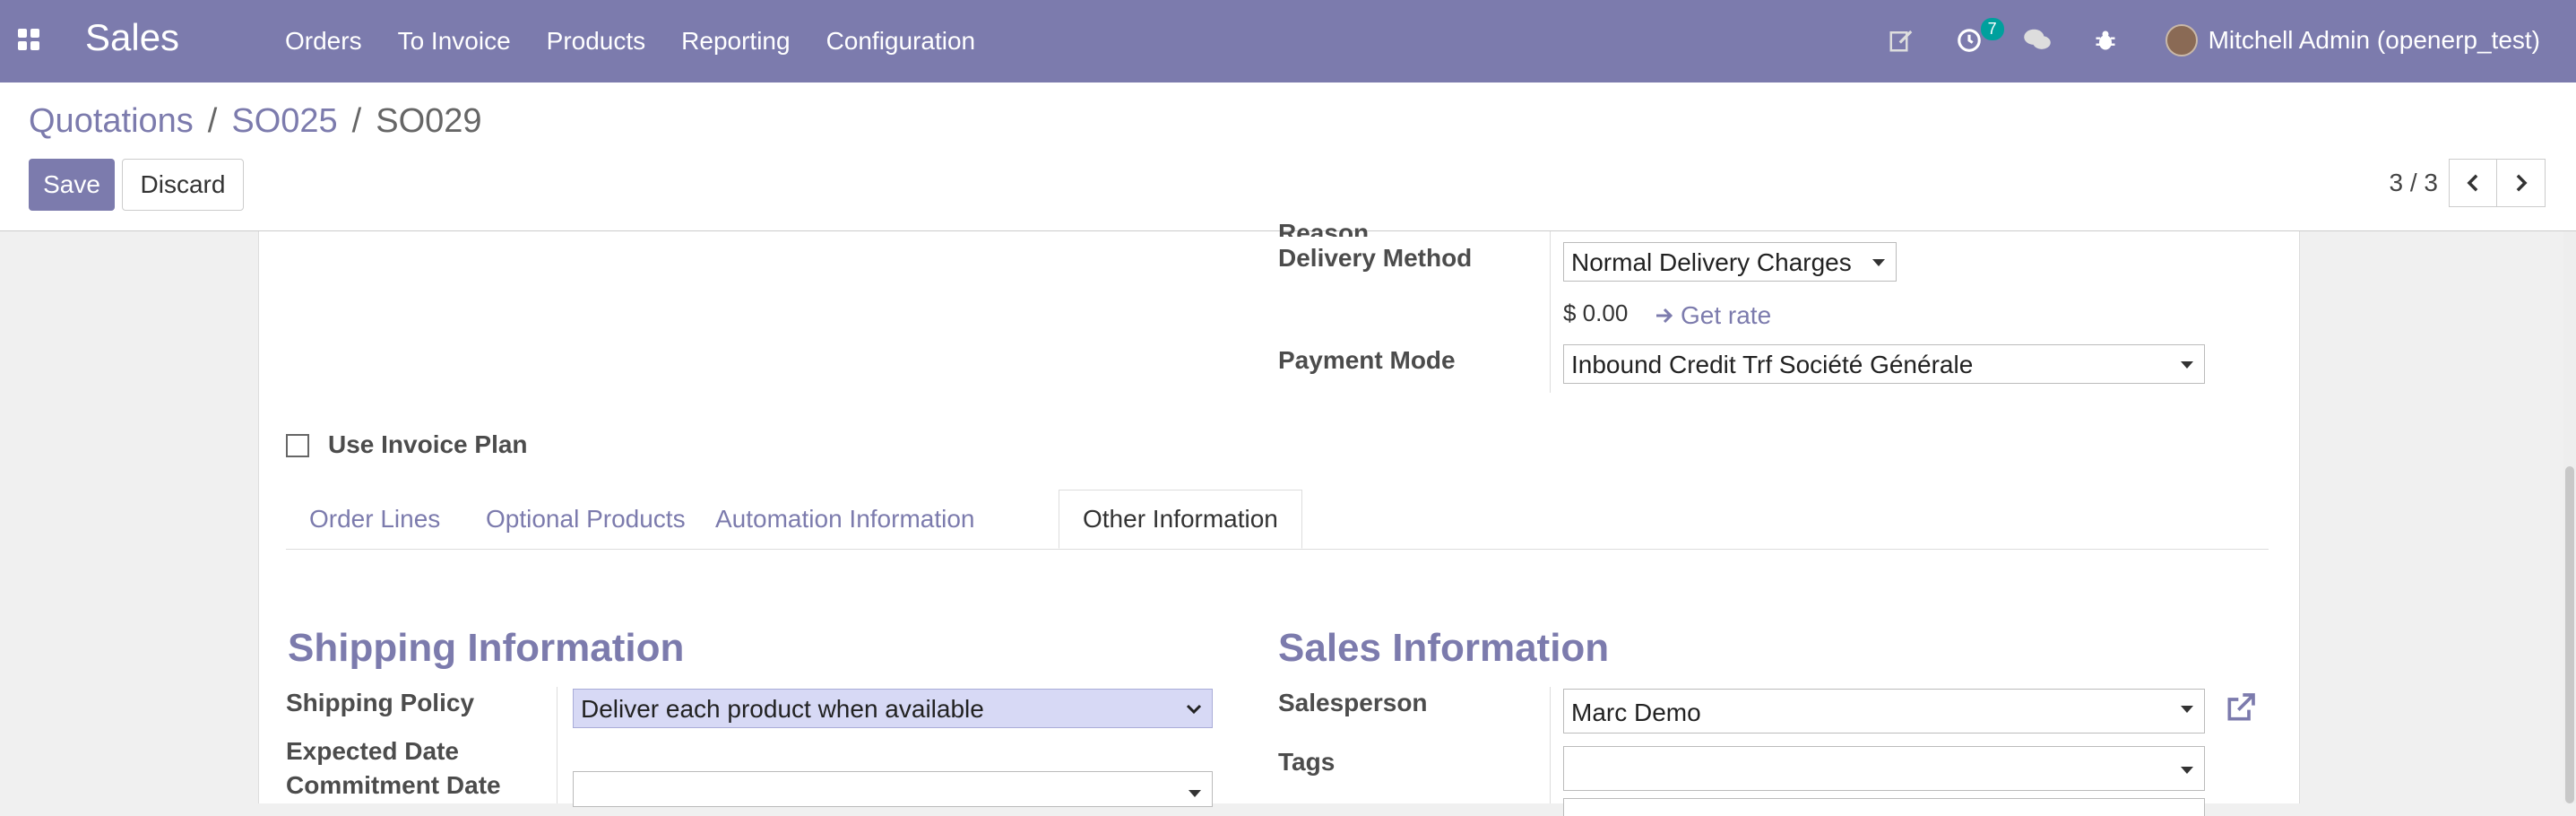  Describe the element at coordinates (1664, 316) in the screenshot. I see `arrow-right-icon` at that location.